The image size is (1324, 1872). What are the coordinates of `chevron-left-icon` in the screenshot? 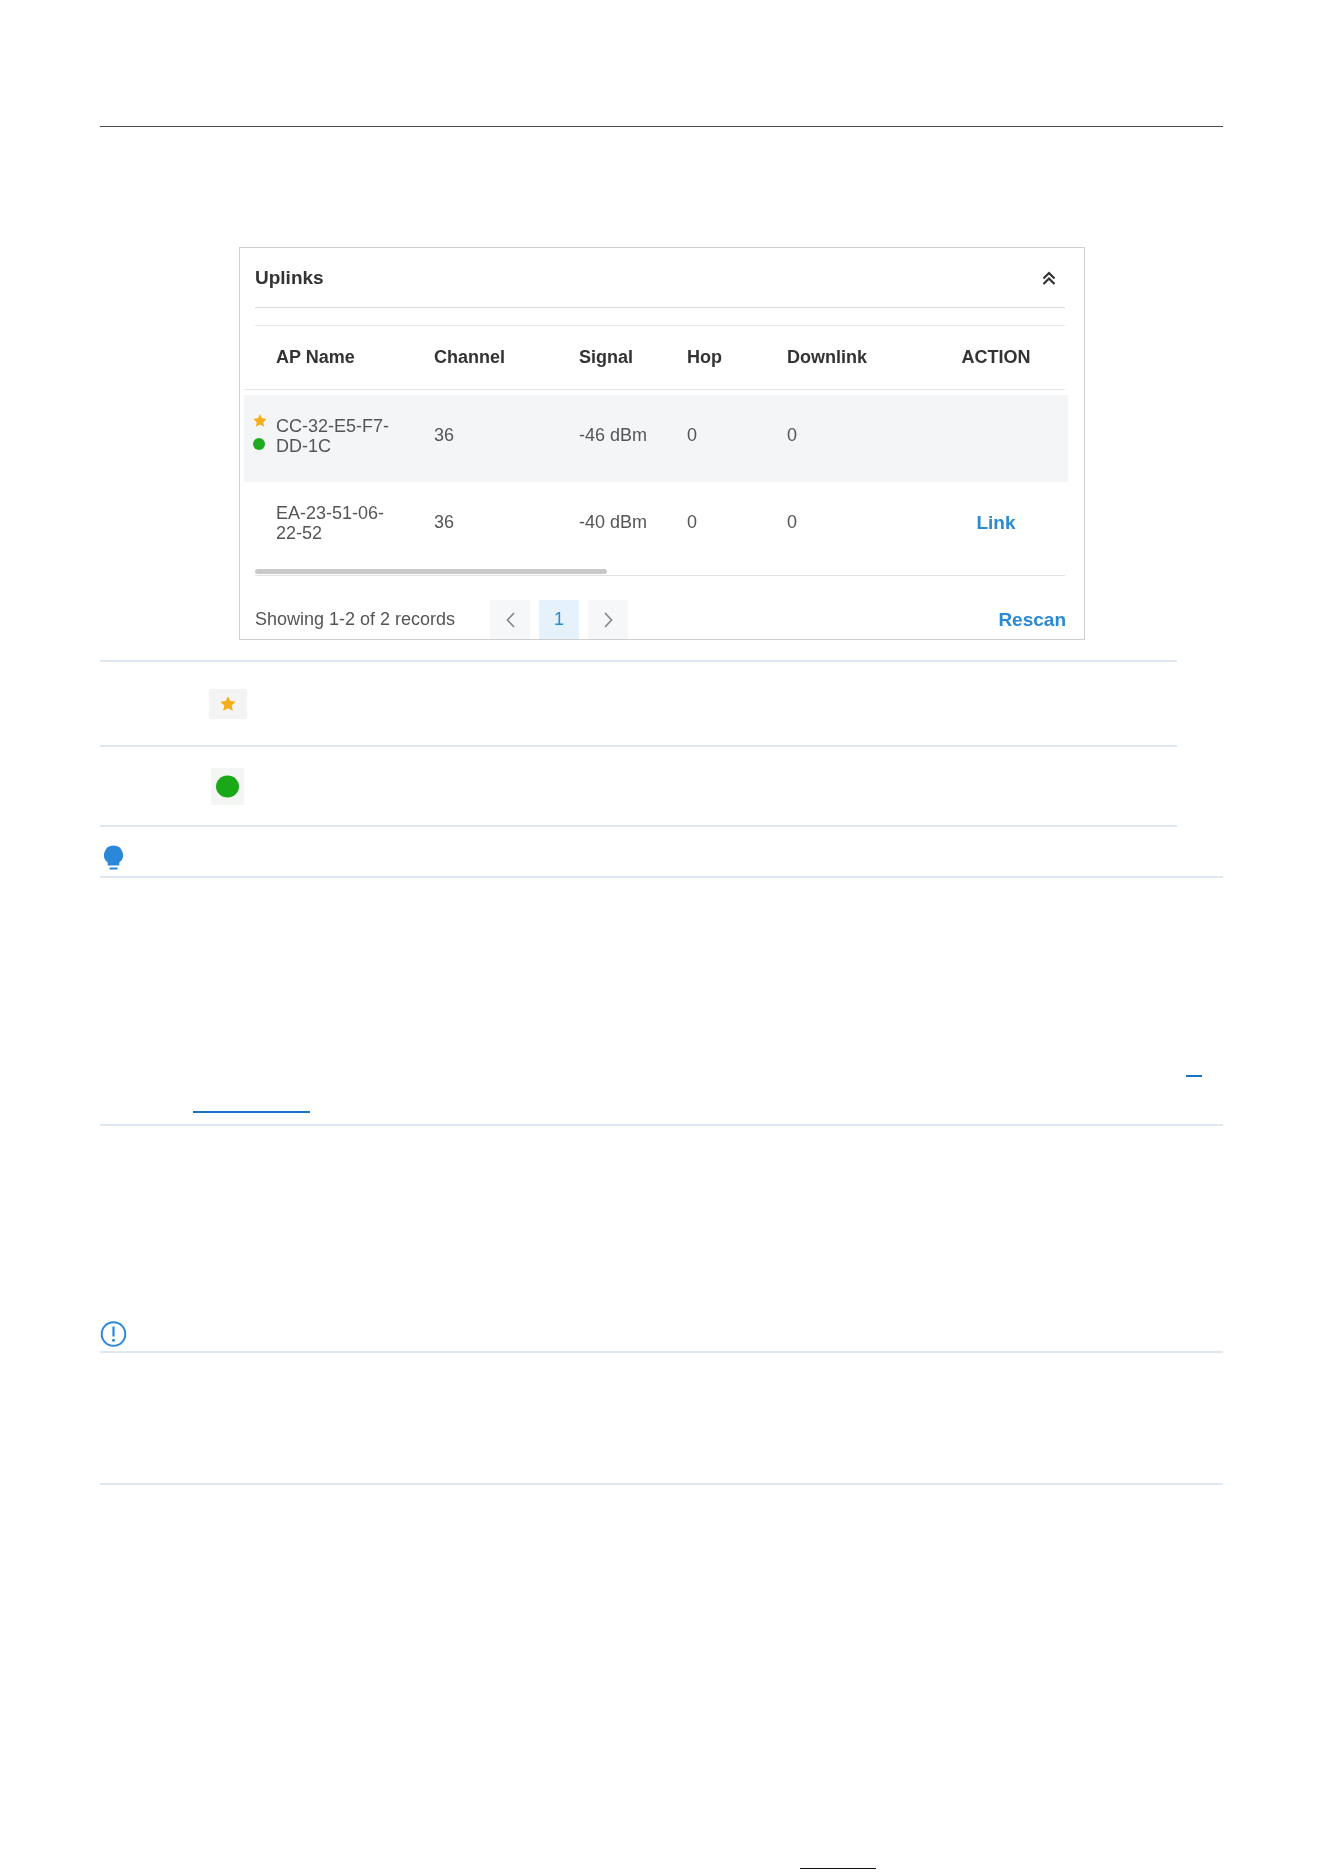 It's located at (510, 619).